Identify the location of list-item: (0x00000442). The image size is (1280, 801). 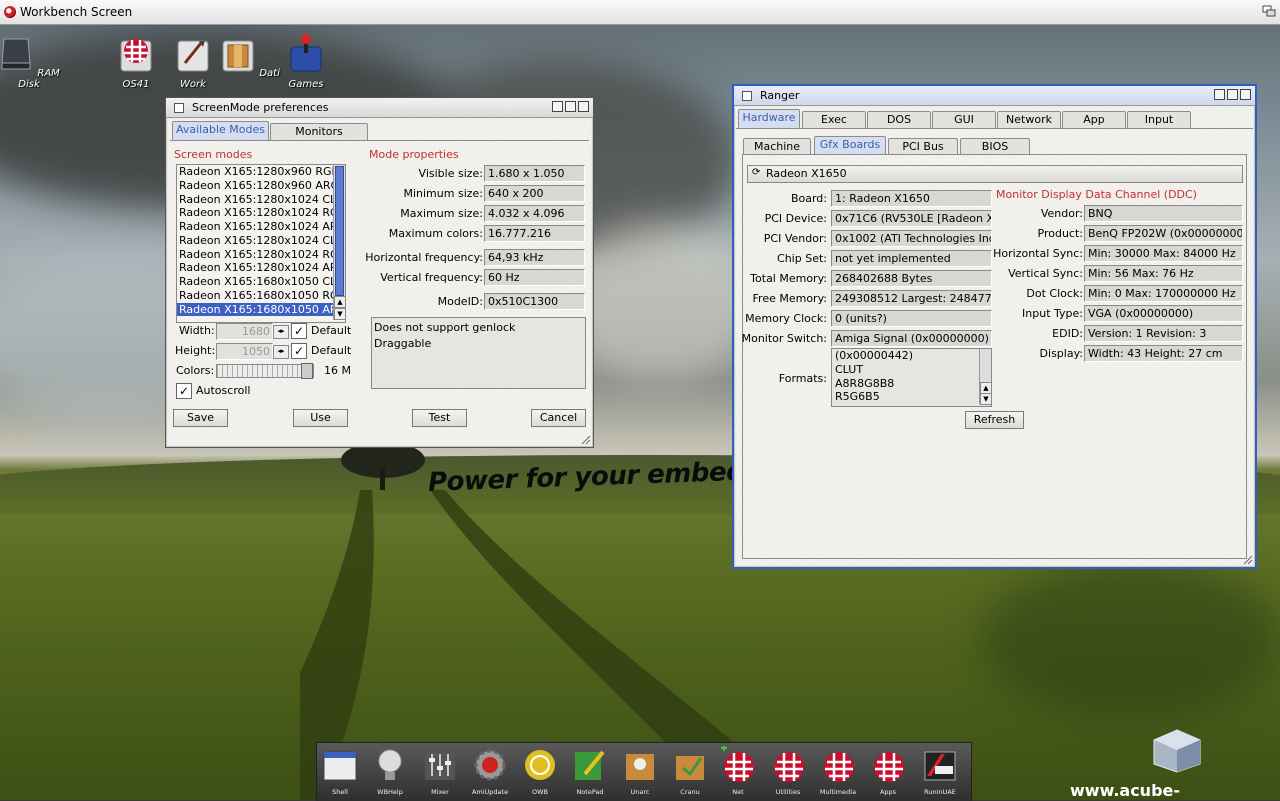
(874, 355).